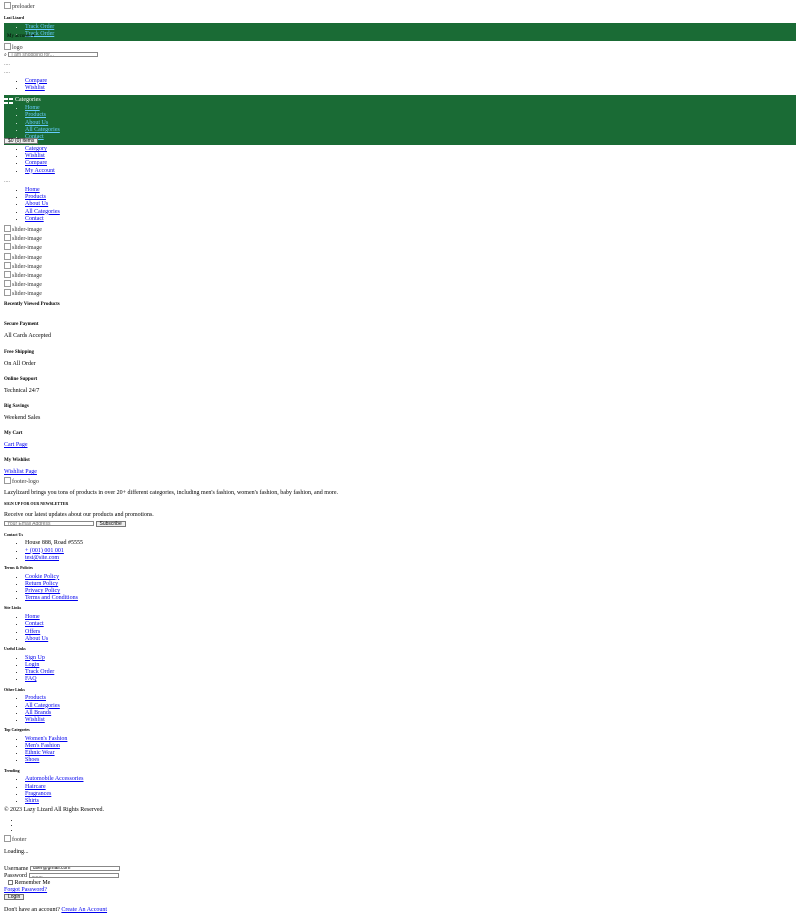 This screenshot has height=914, width=800. What do you see at coordinates (46, 739) in the screenshot?
I see `womens-fashion-link: Women's Fashion` at bounding box center [46, 739].